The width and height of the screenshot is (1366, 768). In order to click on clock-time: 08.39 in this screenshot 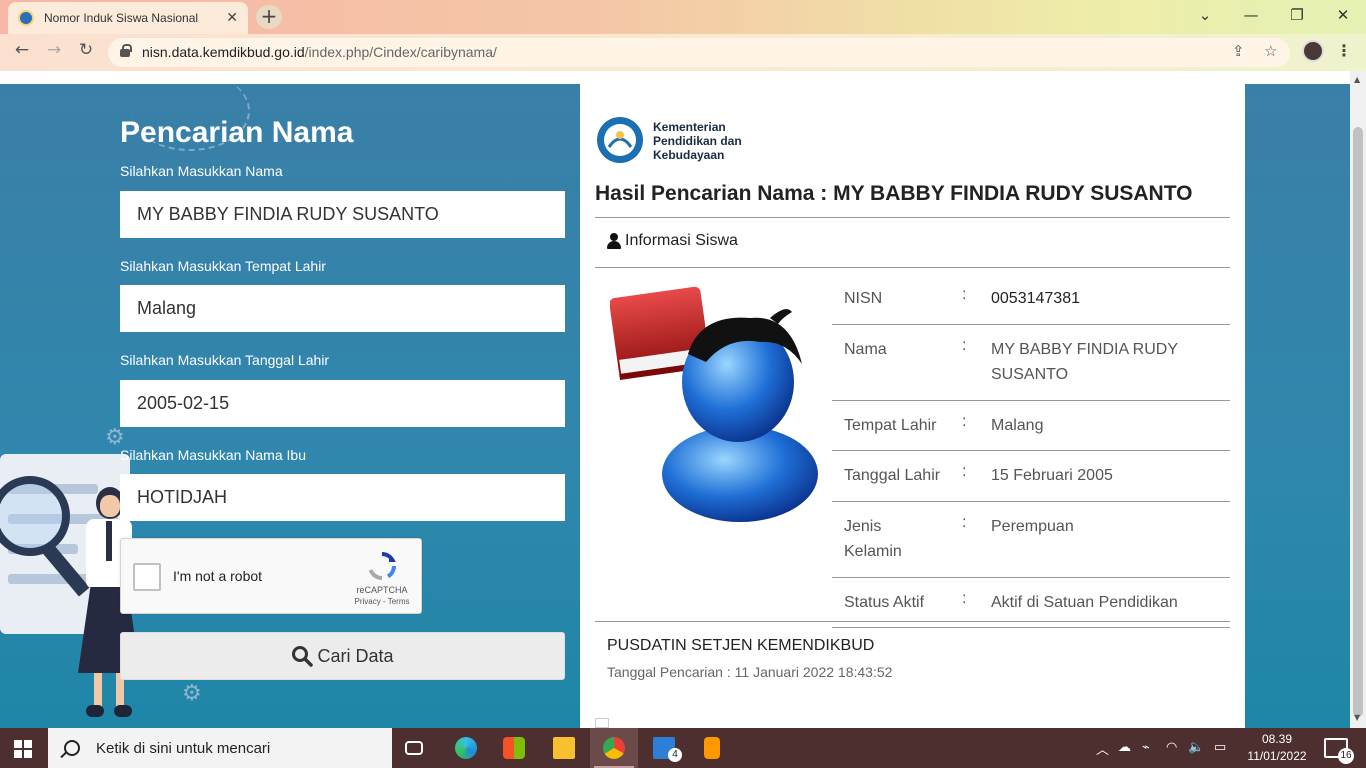, I will do `click(1277, 739)`.